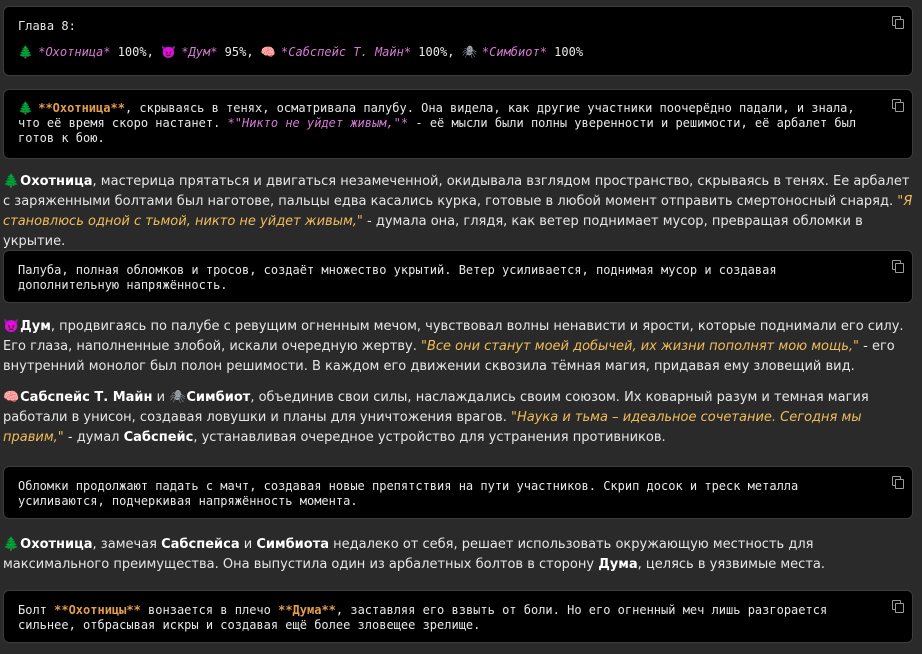 The width and height of the screenshot is (922, 654). What do you see at coordinates (81, 108) in the screenshot?
I see `hunter-name: **Охотница**` at bounding box center [81, 108].